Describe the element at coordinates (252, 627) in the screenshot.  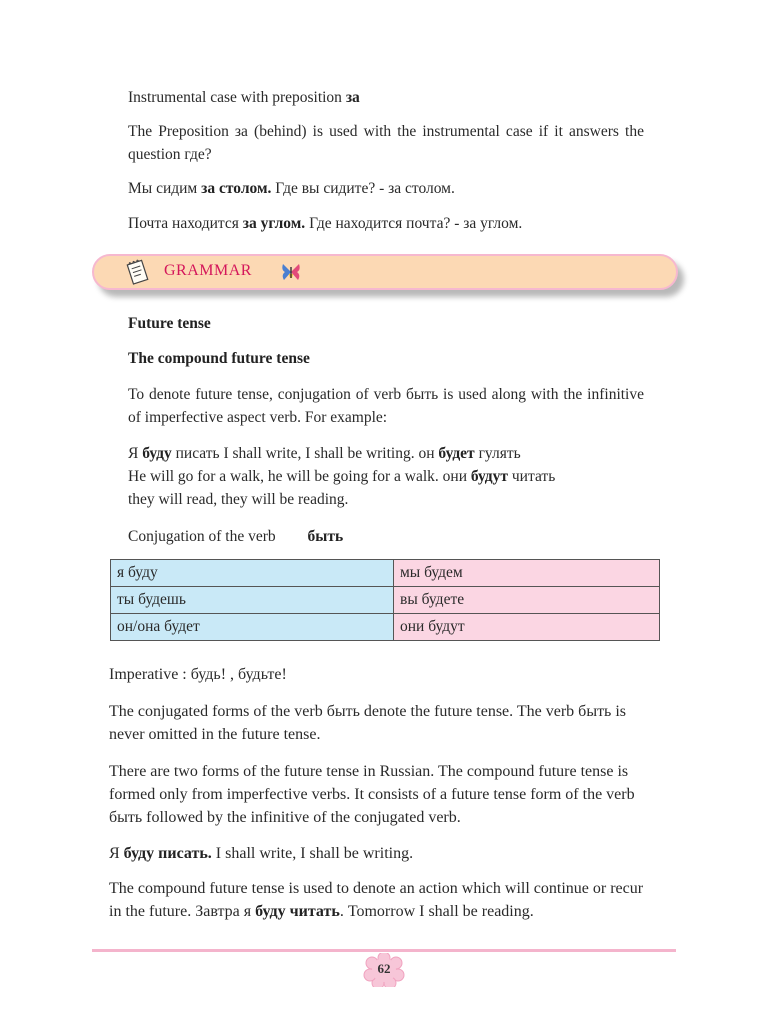
I see `table-cell: он/она будет` at that location.